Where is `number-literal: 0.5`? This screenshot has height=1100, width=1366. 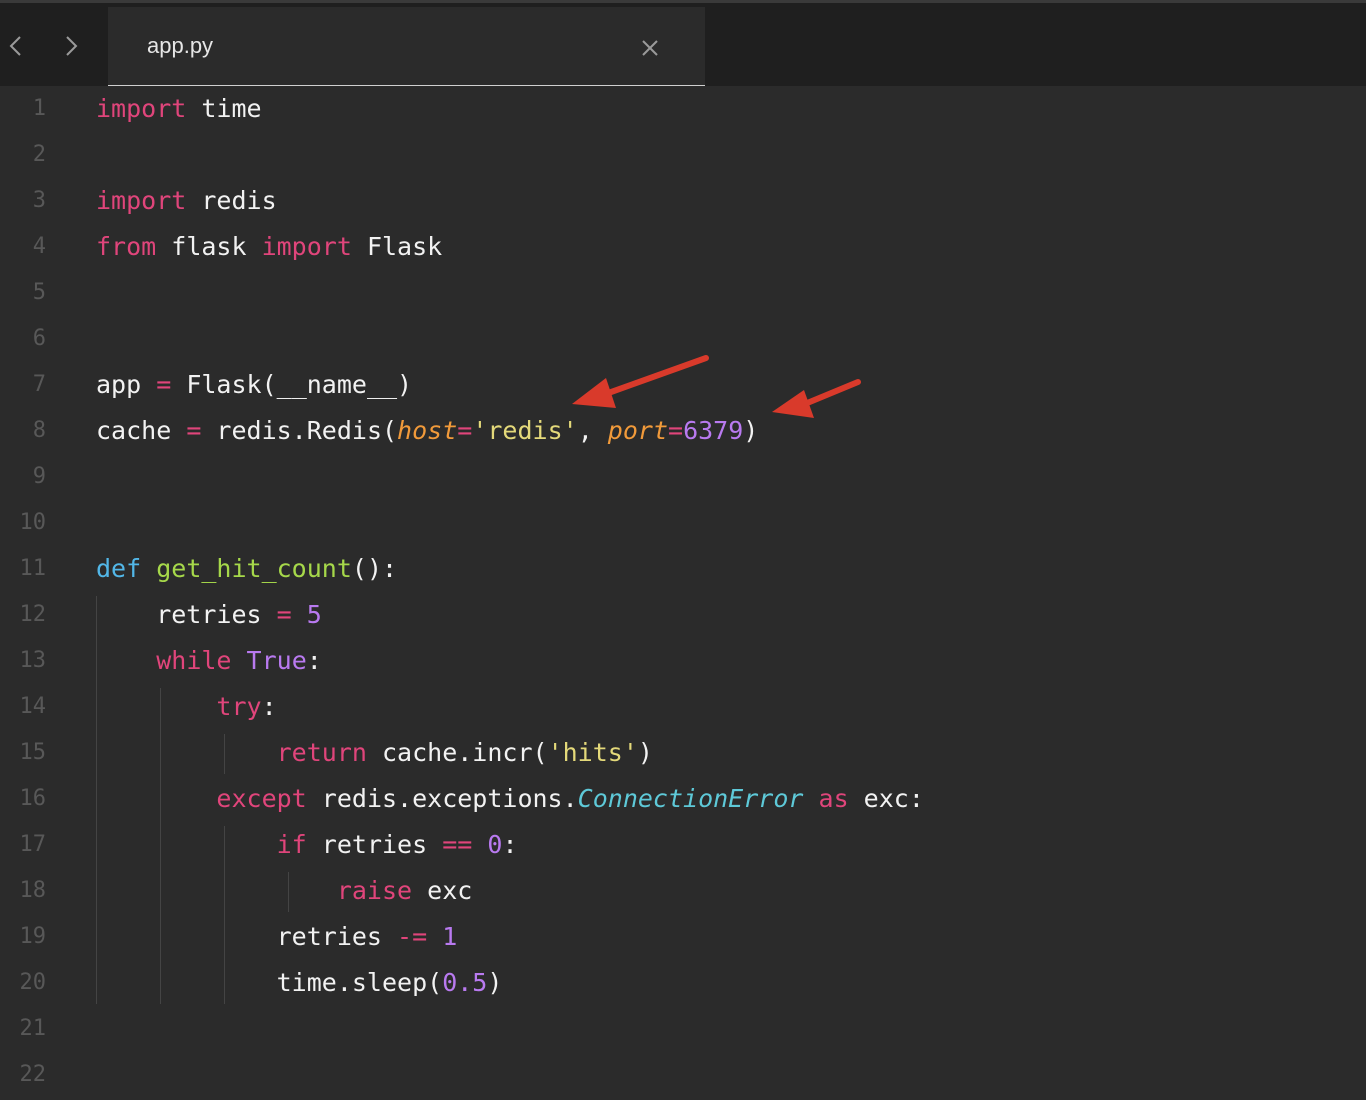
number-literal: 0.5 is located at coordinates (465, 982).